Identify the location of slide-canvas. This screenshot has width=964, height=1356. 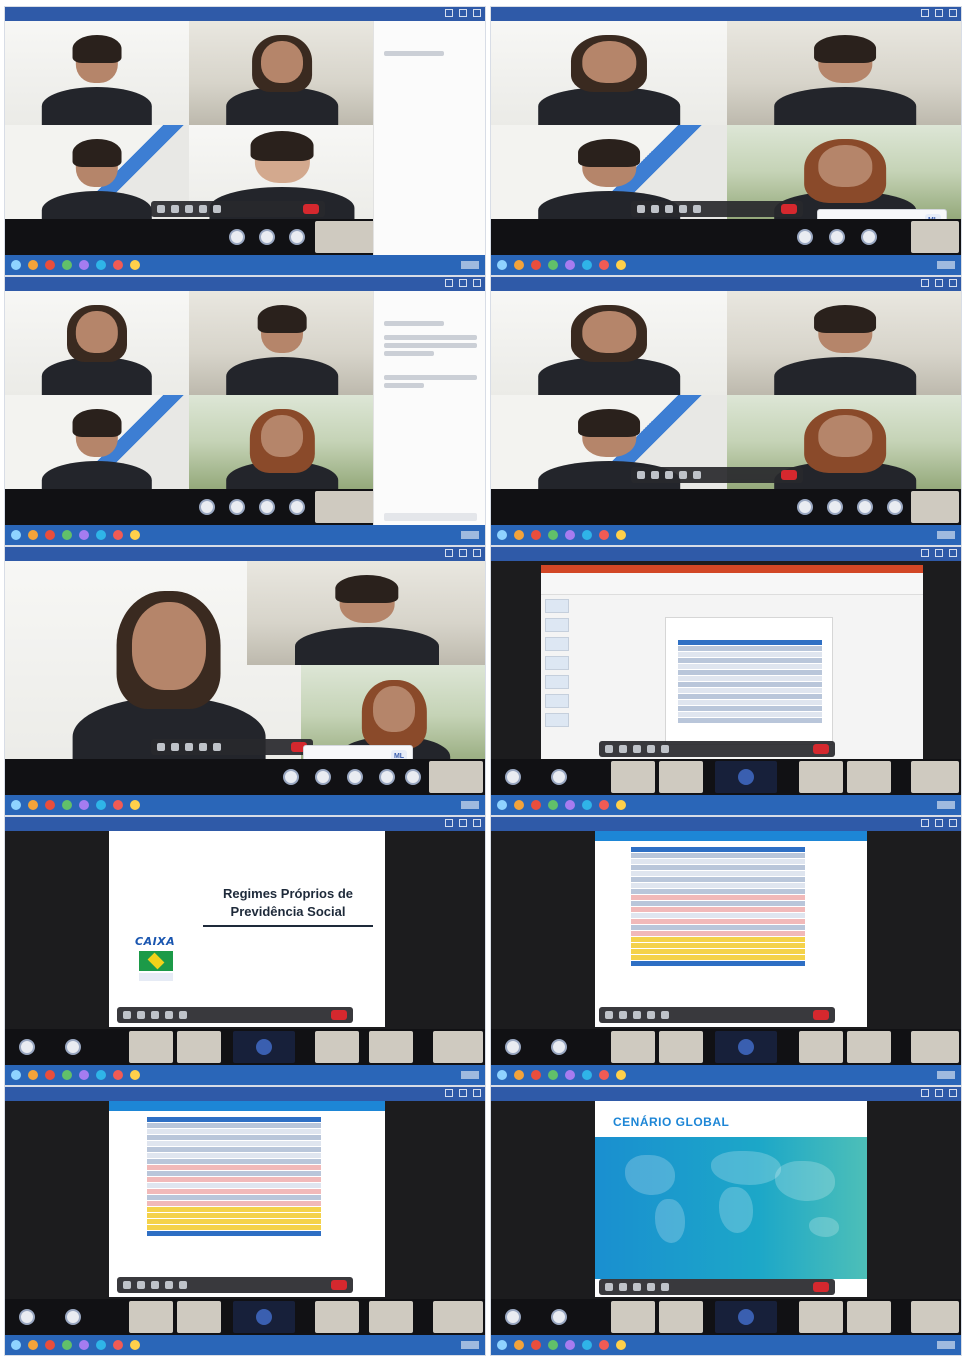
(749, 681).